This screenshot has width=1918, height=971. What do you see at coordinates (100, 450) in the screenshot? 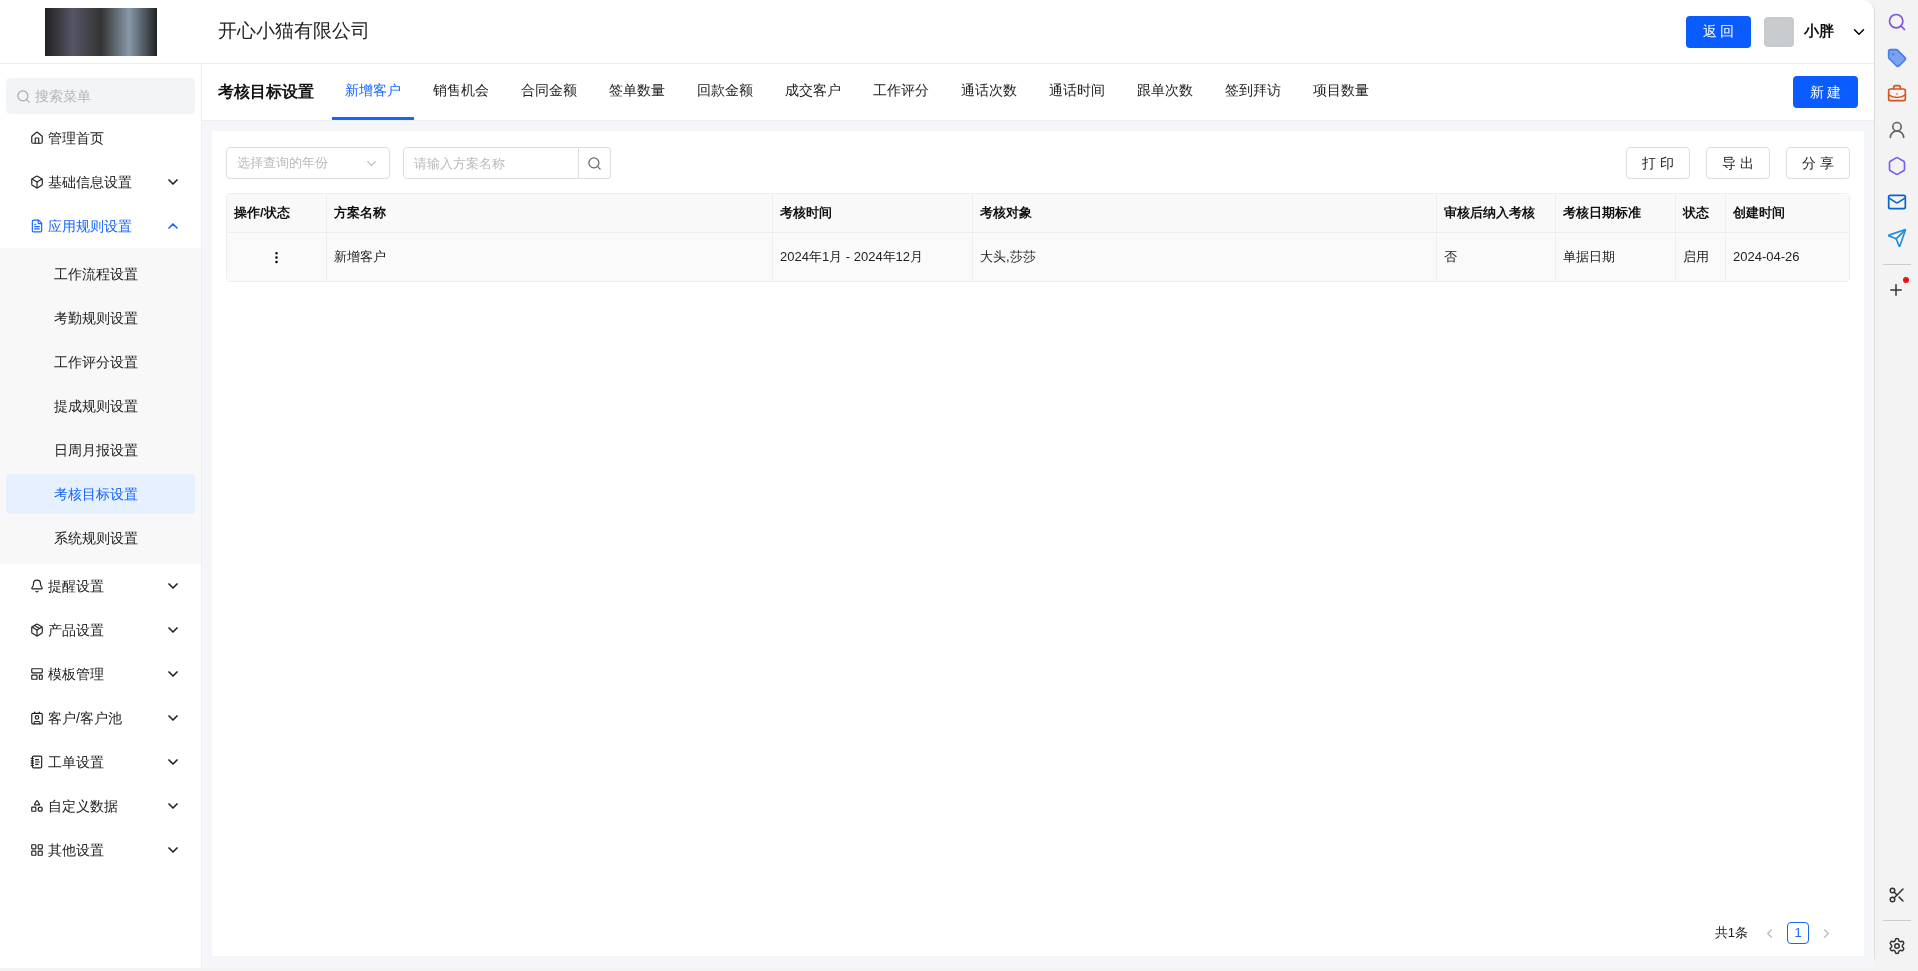
I see `sidebar-subitem: 日周月报设置` at bounding box center [100, 450].